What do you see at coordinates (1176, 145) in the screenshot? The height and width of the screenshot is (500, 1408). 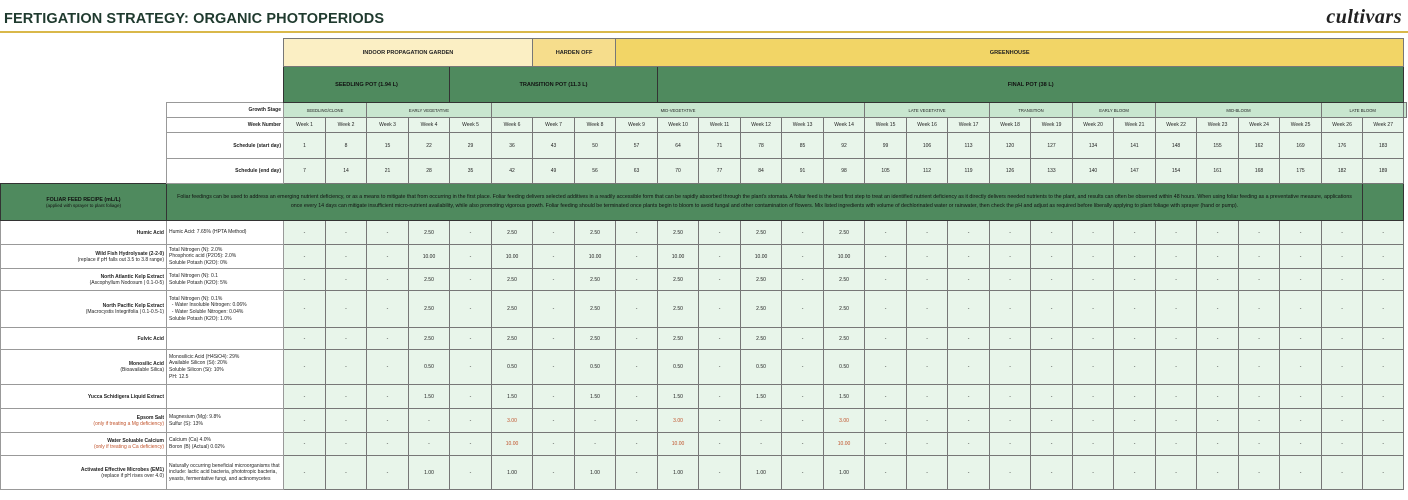 I see `start-day-cell: 148` at bounding box center [1176, 145].